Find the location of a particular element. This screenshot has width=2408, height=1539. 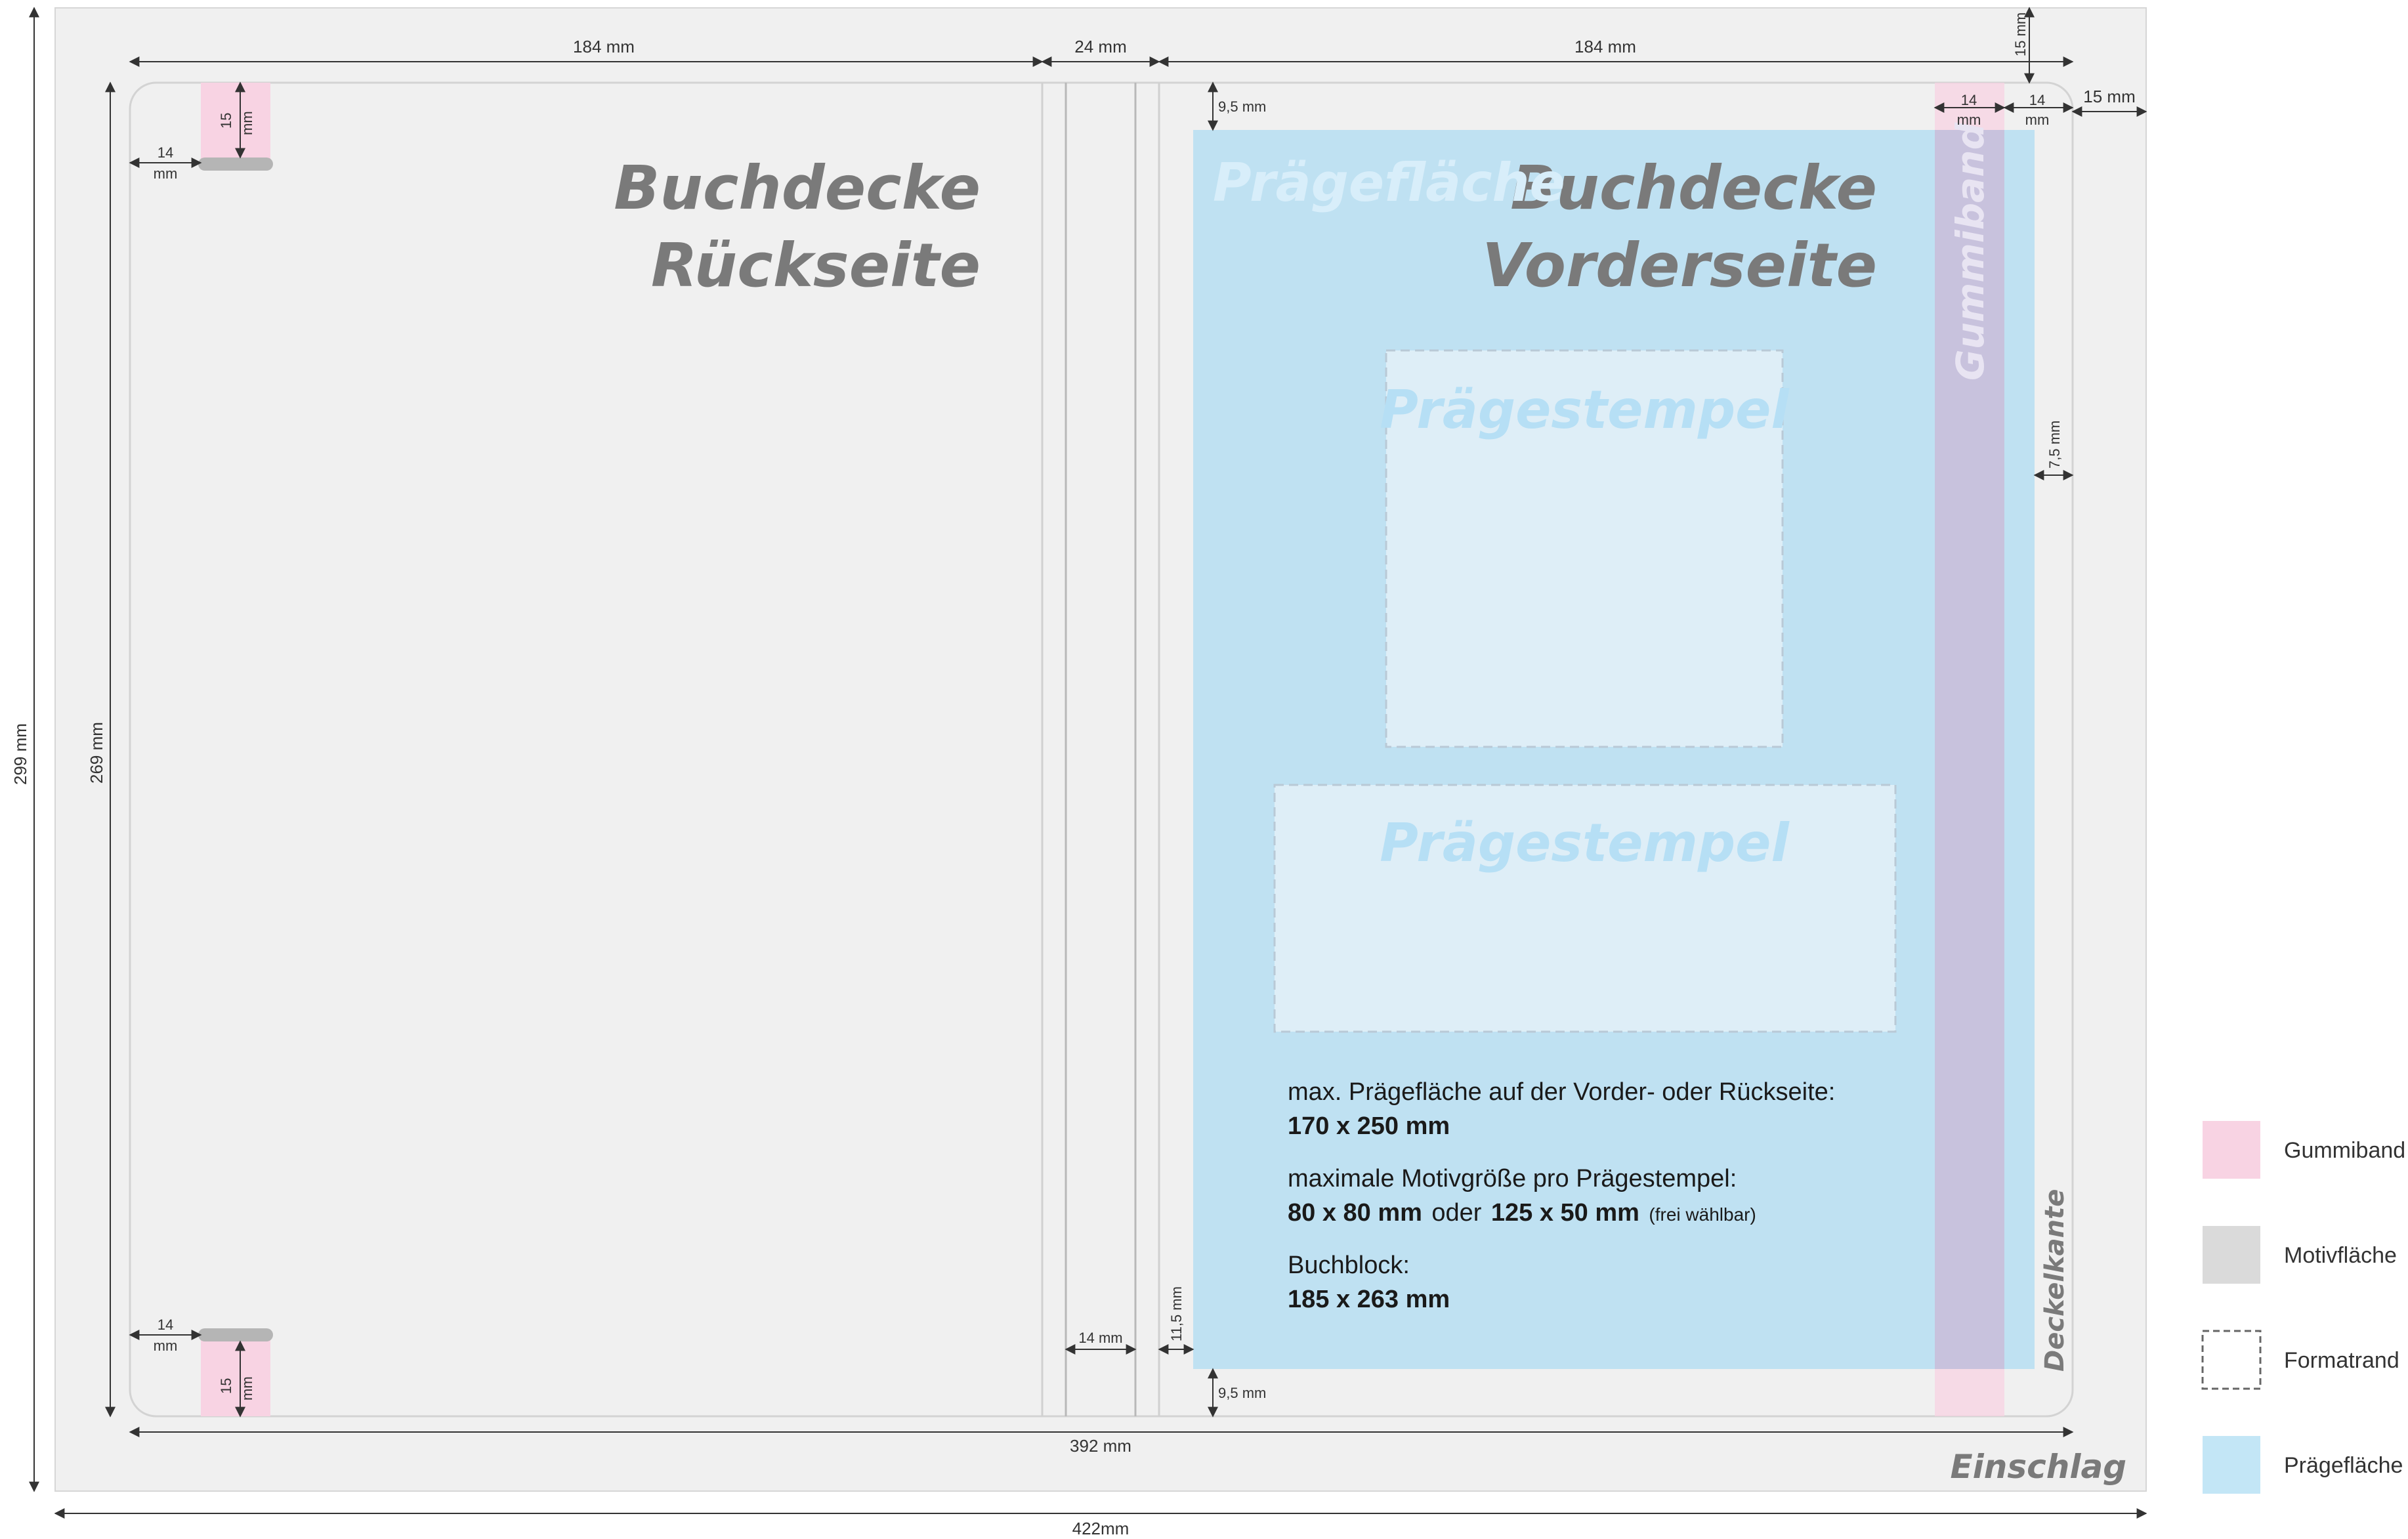

dim-band-offset-2-b: mm is located at coordinates (2038, 120).